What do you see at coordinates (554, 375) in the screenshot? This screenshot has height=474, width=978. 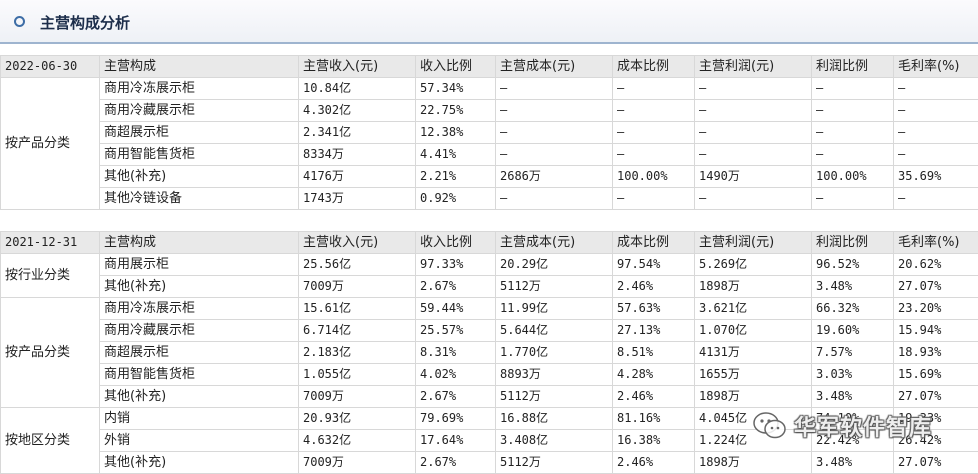 I see `value-cell: 8893万` at bounding box center [554, 375].